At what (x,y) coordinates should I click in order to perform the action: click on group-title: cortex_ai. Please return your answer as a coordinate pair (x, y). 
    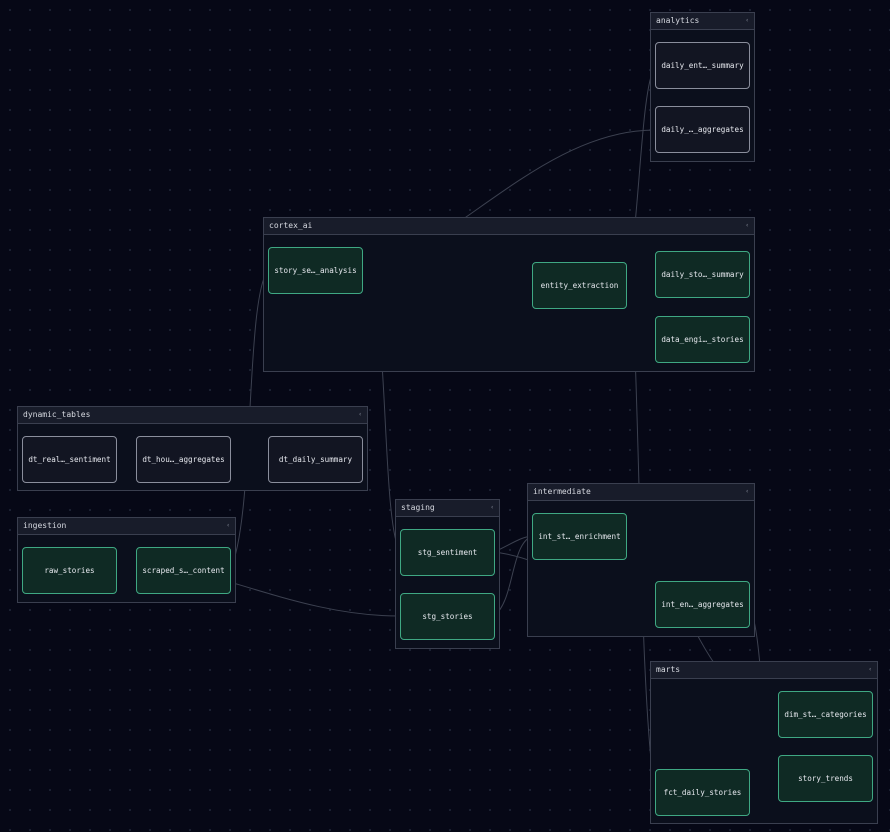
    Looking at the image, I should click on (291, 225).